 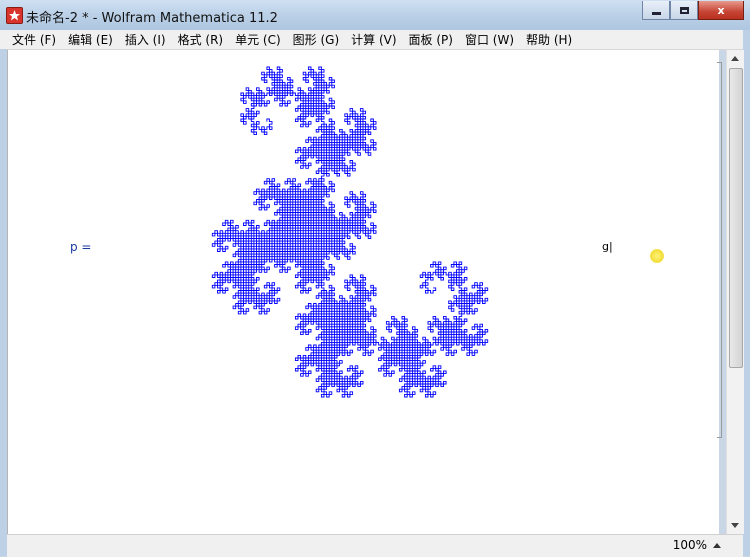 I want to click on title-bar: 未命名-2 * - Wolfram Mathematica 11.2 x, so click(x=375, y=15).